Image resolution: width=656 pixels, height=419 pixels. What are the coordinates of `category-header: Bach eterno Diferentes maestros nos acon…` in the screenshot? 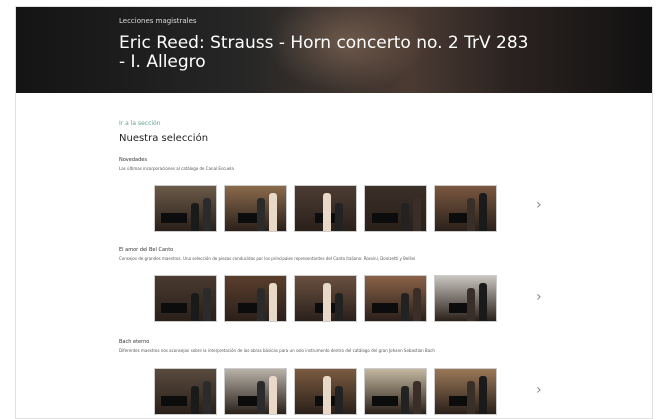 It's located at (349, 346).